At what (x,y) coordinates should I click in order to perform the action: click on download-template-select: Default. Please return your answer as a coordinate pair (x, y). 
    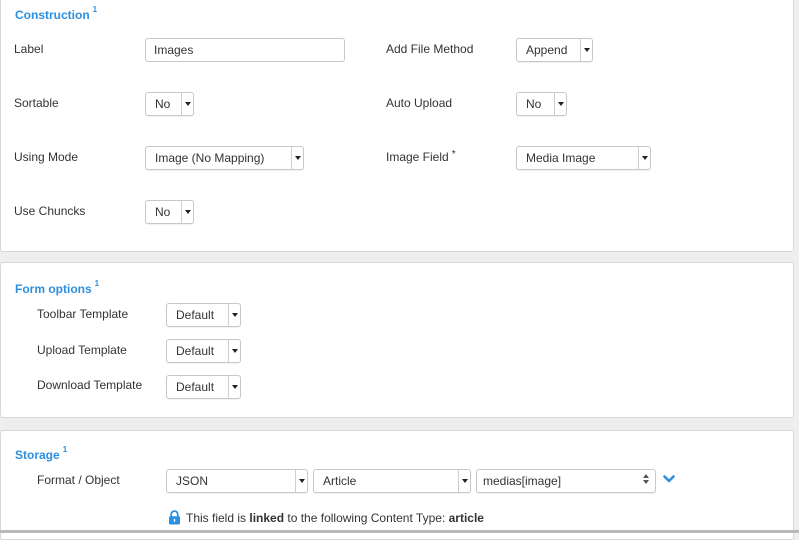
    Looking at the image, I should click on (203, 387).